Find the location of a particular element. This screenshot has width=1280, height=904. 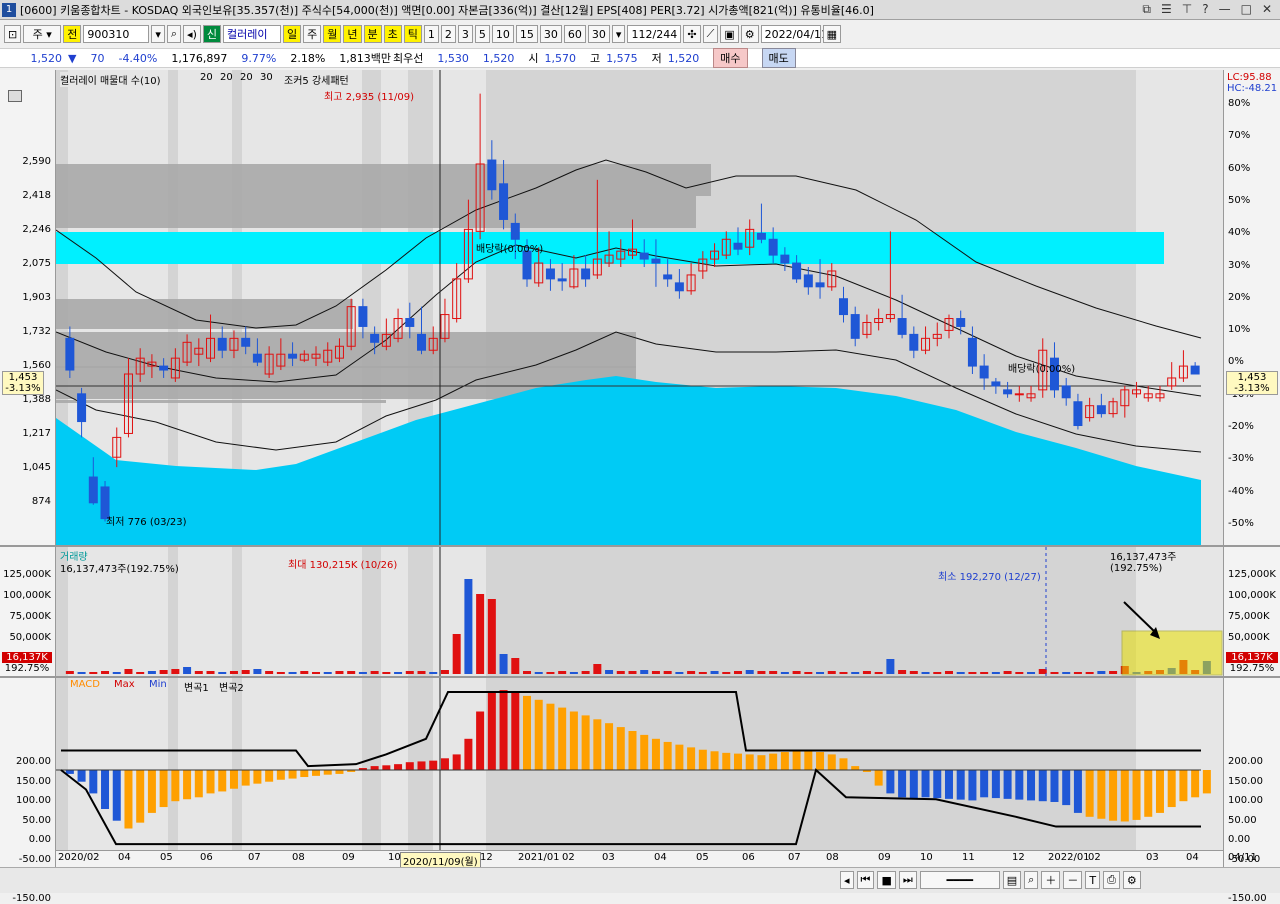

period-minute: 분 is located at coordinates (372, 34).